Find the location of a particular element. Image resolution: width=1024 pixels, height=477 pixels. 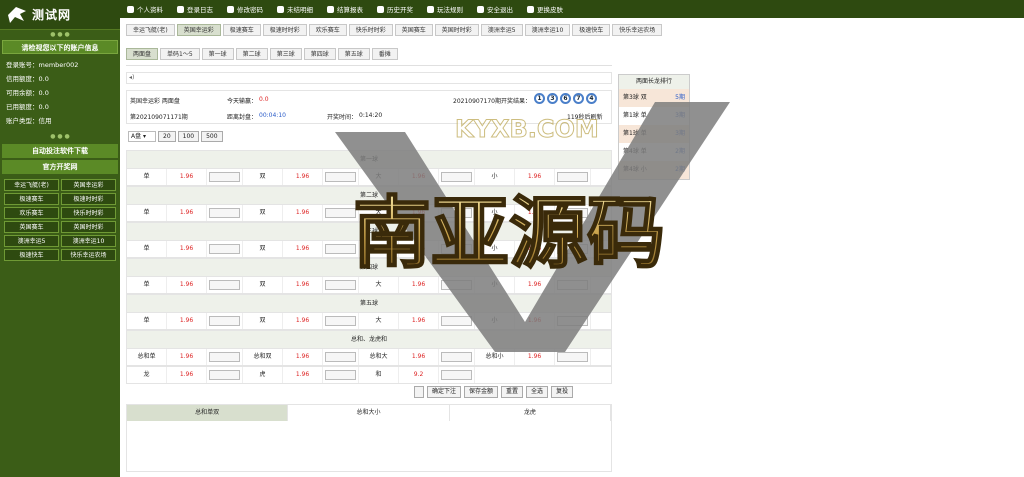

chip-500: 500 is located at coordinates (212, 136).